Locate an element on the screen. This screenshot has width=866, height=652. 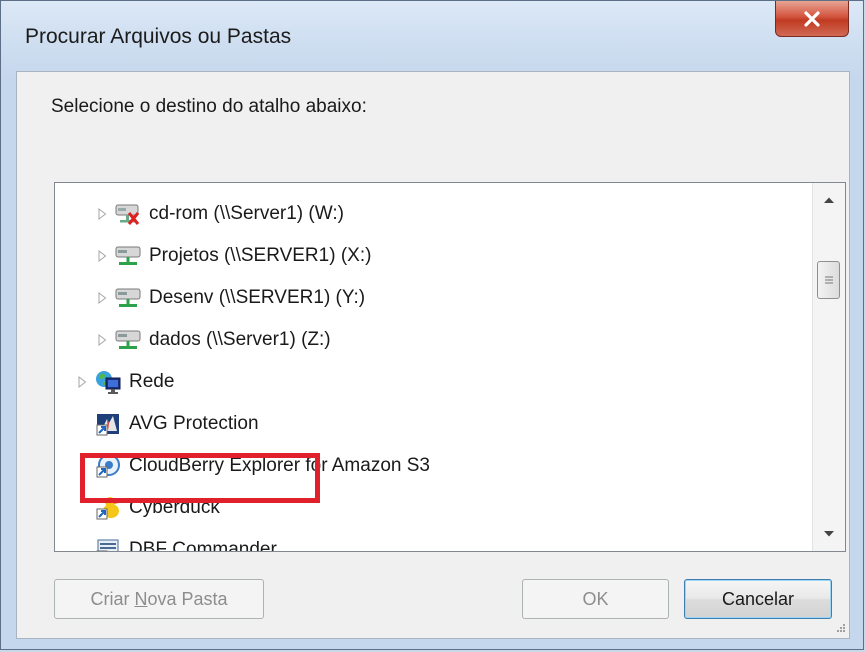
cancel-label: Cancelar is located at coordinates (758, 598).